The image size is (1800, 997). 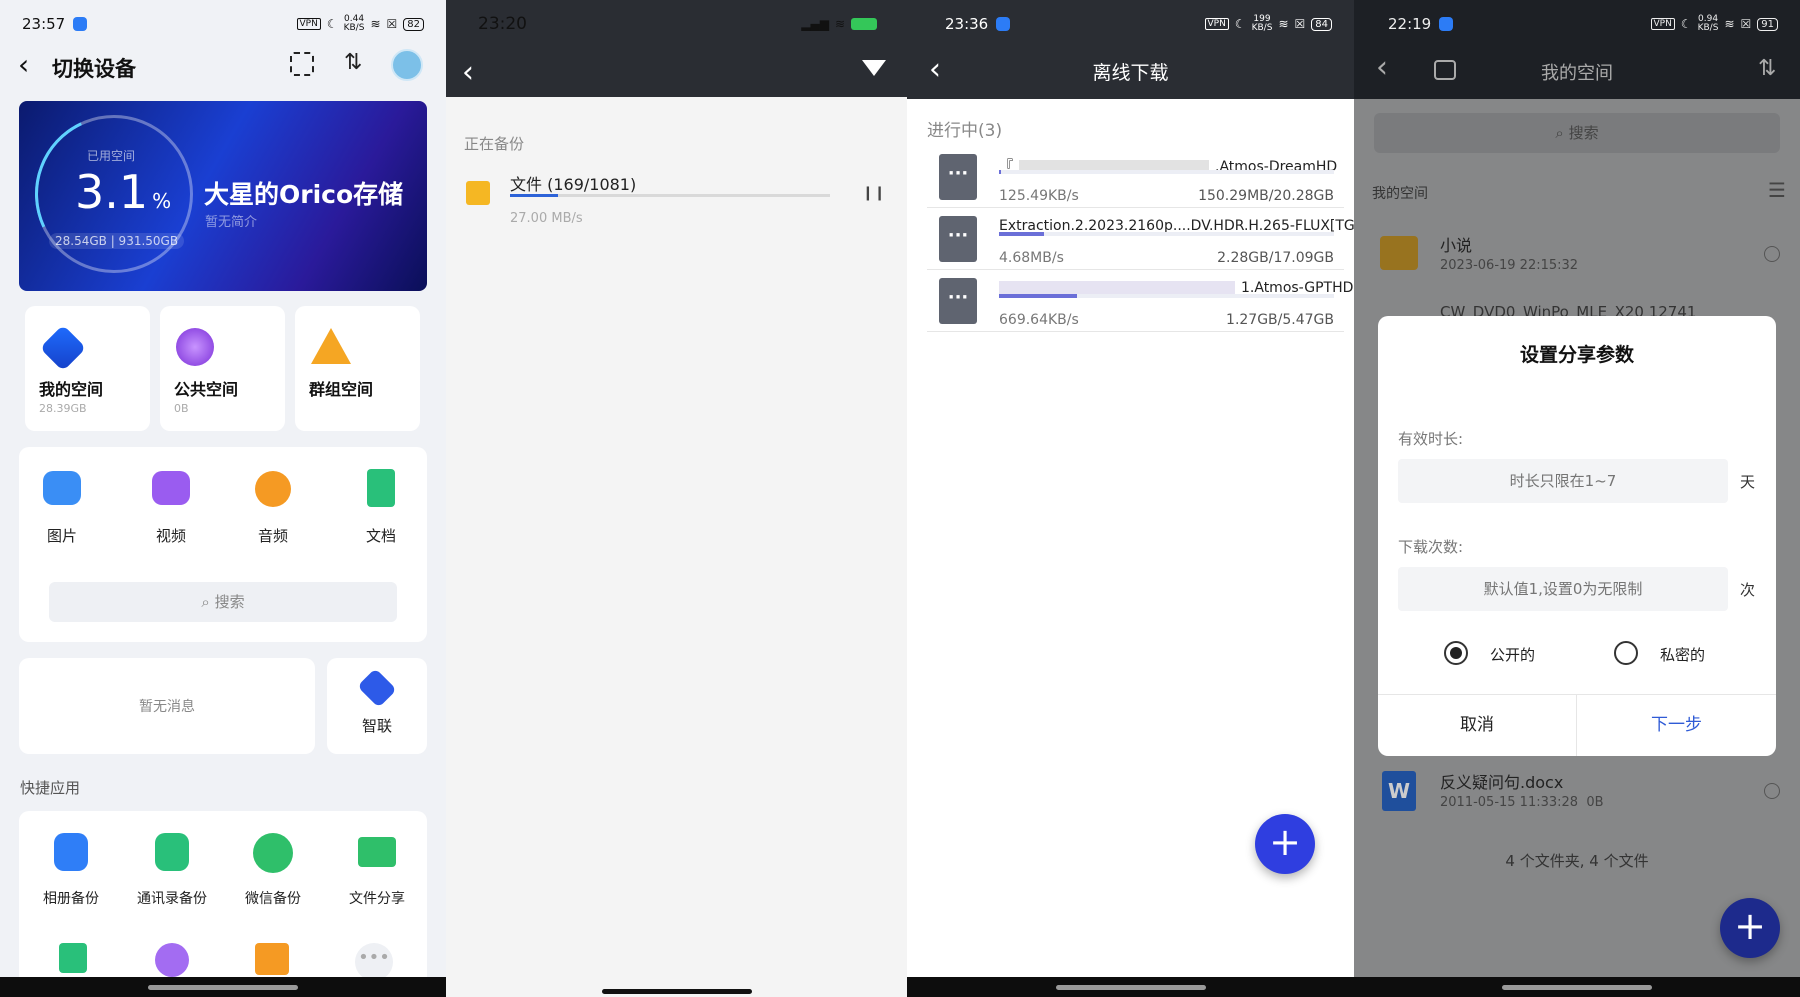 What do you see at coordinates (1777, 190) in the screenshot?
I see `list-view-icon: ☰` at bounding box center [1777, 190].